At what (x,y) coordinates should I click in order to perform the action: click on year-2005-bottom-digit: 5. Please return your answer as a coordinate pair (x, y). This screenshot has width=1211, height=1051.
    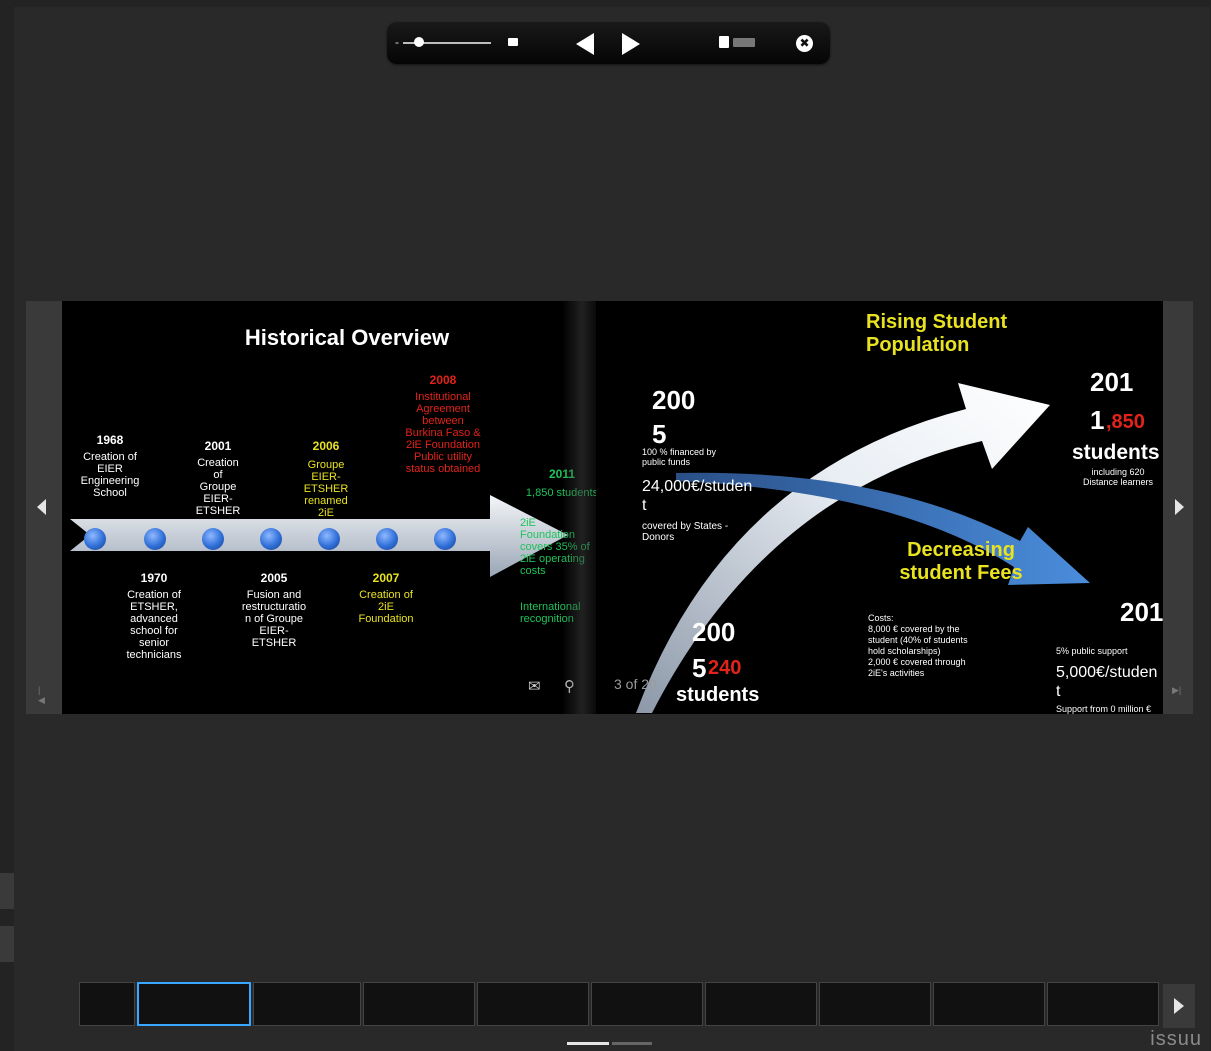
    Looking at the image, I should click on (699, 668).